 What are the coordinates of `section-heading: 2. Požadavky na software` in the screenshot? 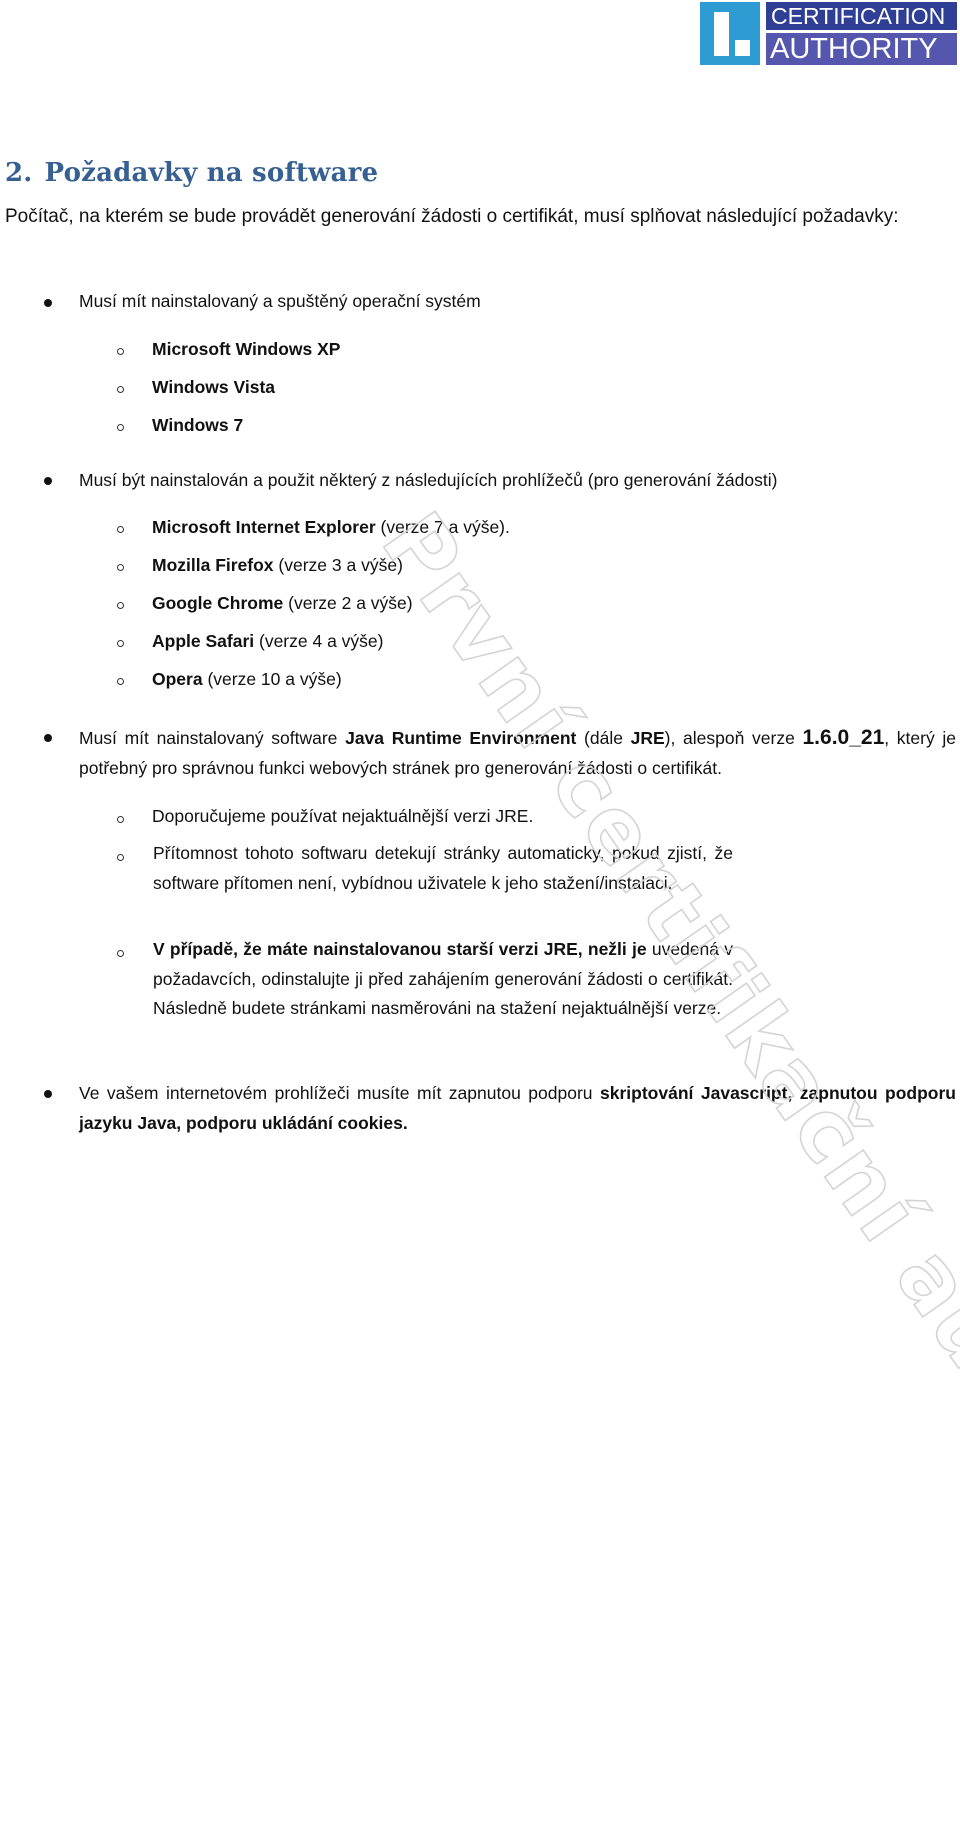 It's located at (191, 173).